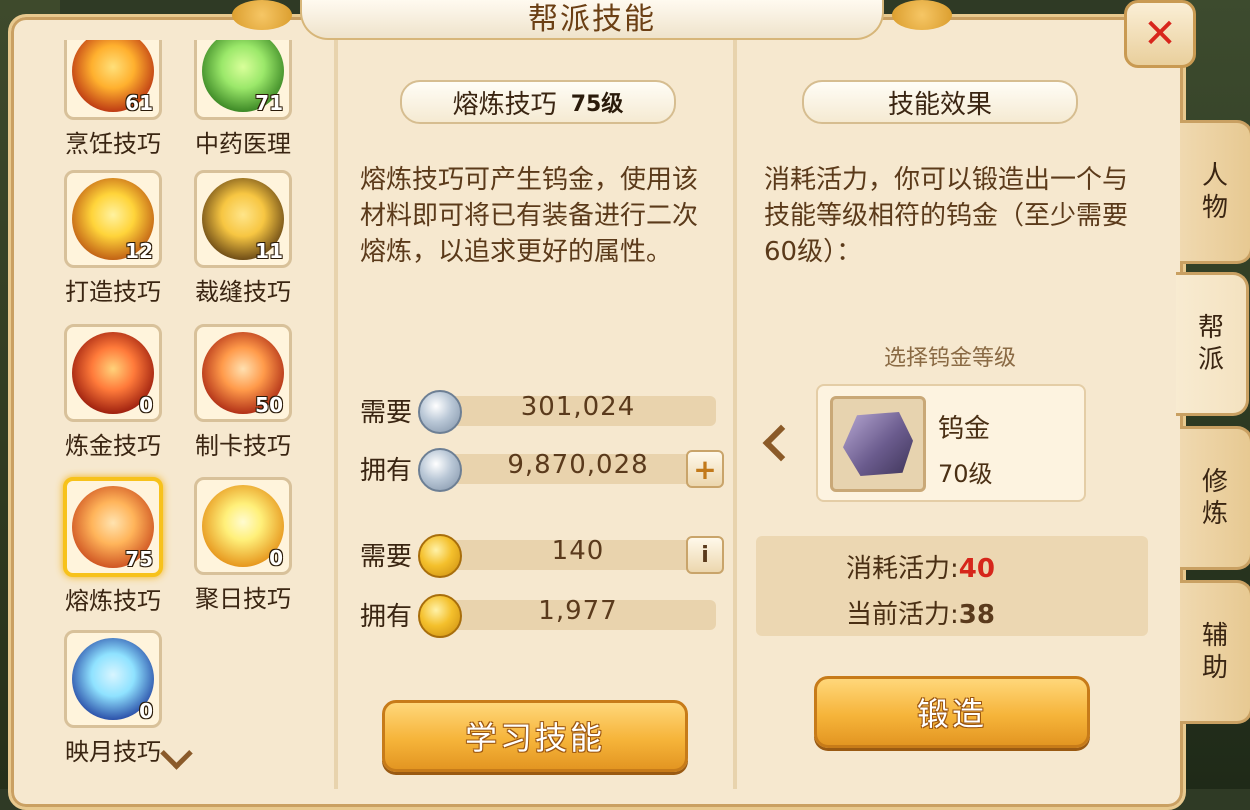 Image resolution: width=1250 pixels, height=810 pixels. I want to click on skill-level: 75, so click(139, 559).